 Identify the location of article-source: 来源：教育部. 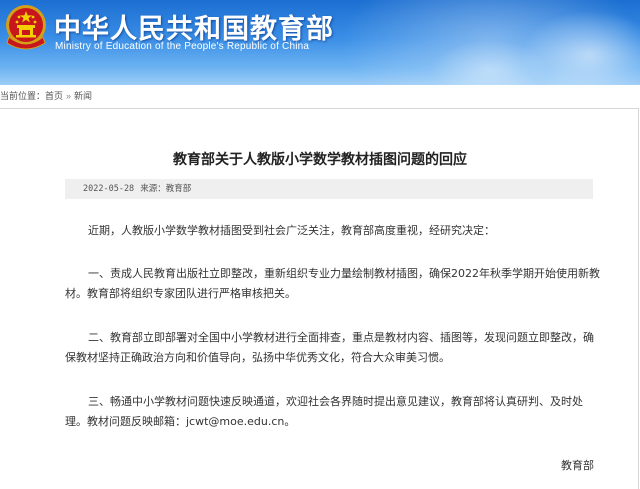
(166, 189).